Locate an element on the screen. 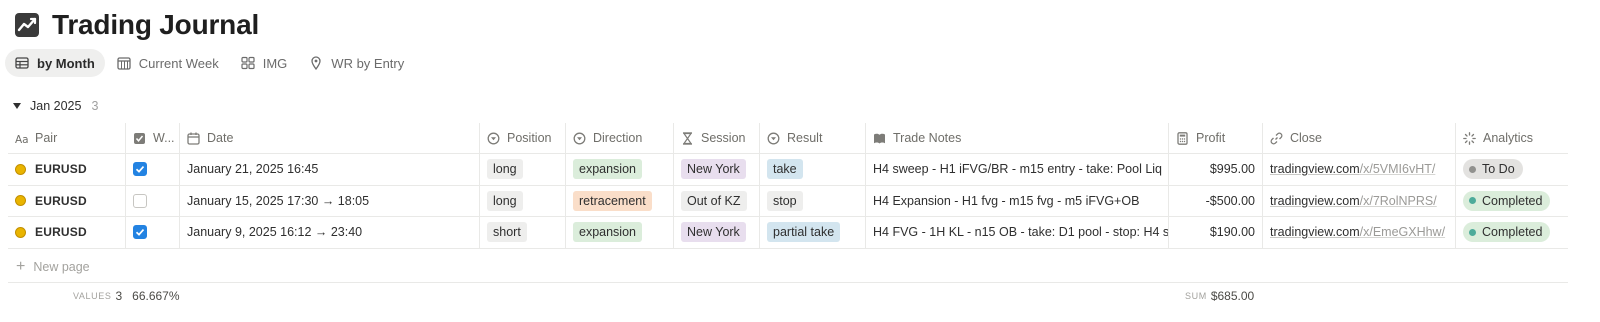  direction-cell: retracement is located at coordinates (620, 200).